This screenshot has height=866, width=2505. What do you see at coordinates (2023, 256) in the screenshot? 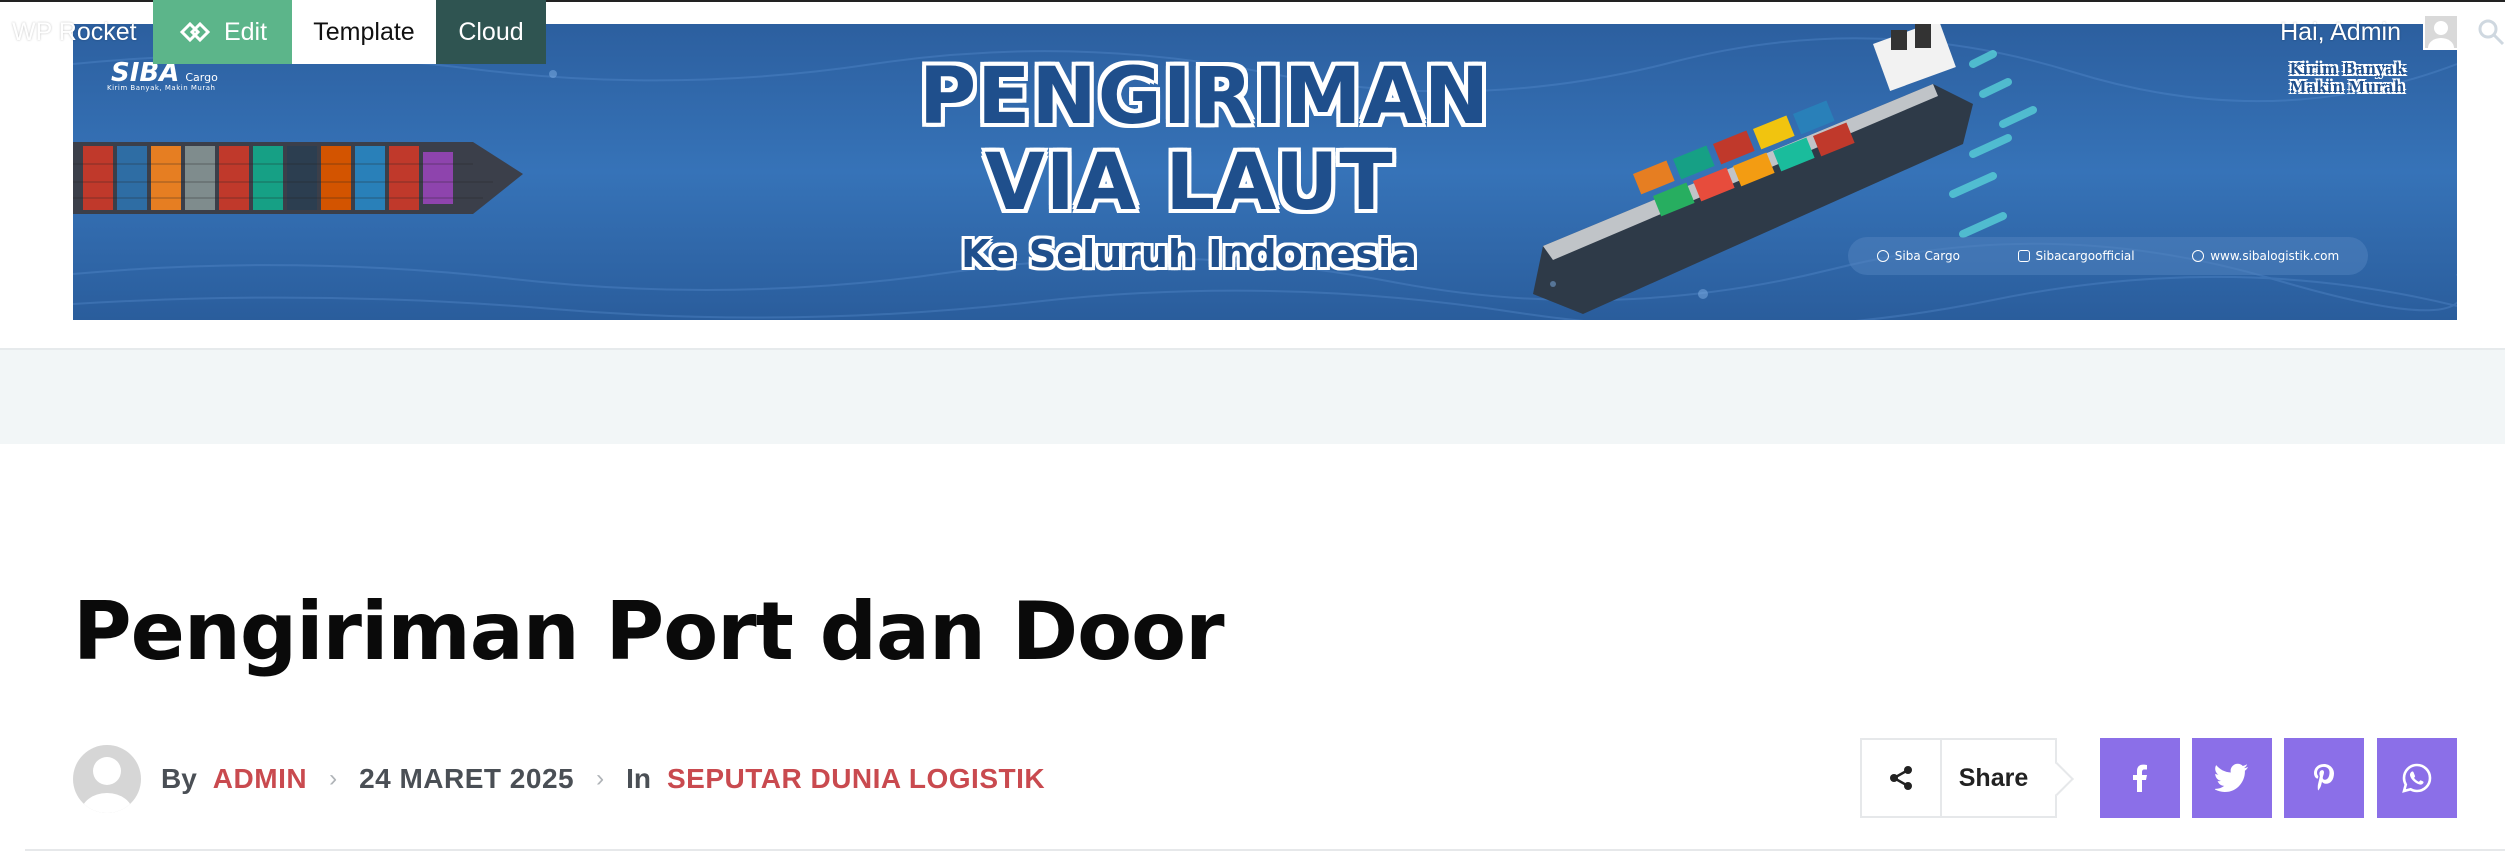
I see `instagram-icon` at bounding box center [2023, 256].